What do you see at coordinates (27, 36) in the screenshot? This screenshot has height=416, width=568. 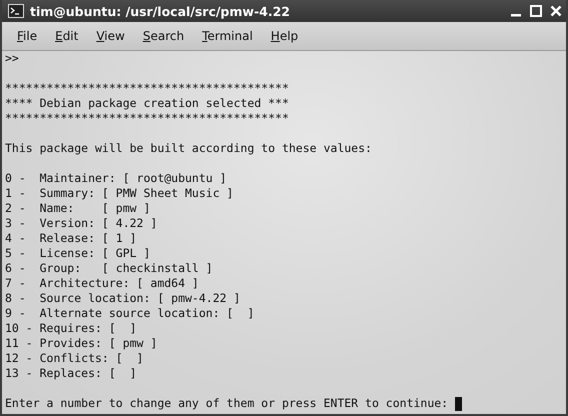 I see `menu-item: File` at bounding box center [27, 36].